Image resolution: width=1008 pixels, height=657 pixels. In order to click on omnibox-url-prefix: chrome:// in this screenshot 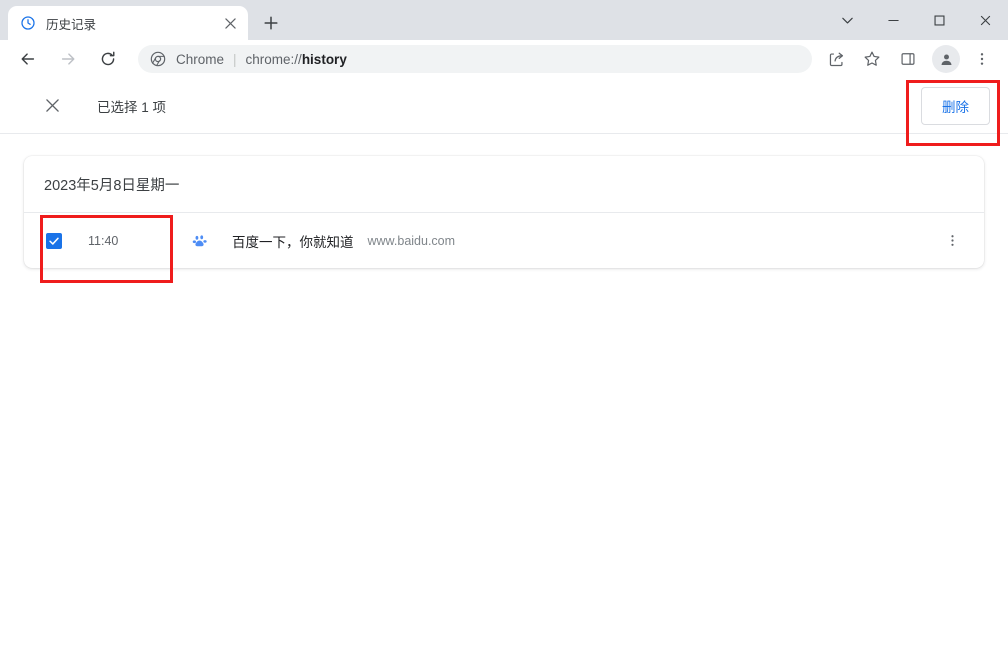, I will do `click(273, 59)`.